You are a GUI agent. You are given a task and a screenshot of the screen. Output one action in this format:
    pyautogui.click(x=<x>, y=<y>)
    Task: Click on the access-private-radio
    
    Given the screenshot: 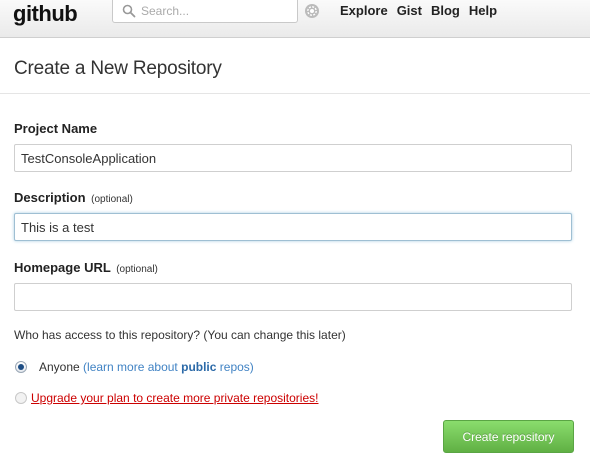 What is the action you would take?
    pyautogui.click(x=21, y=398)
    